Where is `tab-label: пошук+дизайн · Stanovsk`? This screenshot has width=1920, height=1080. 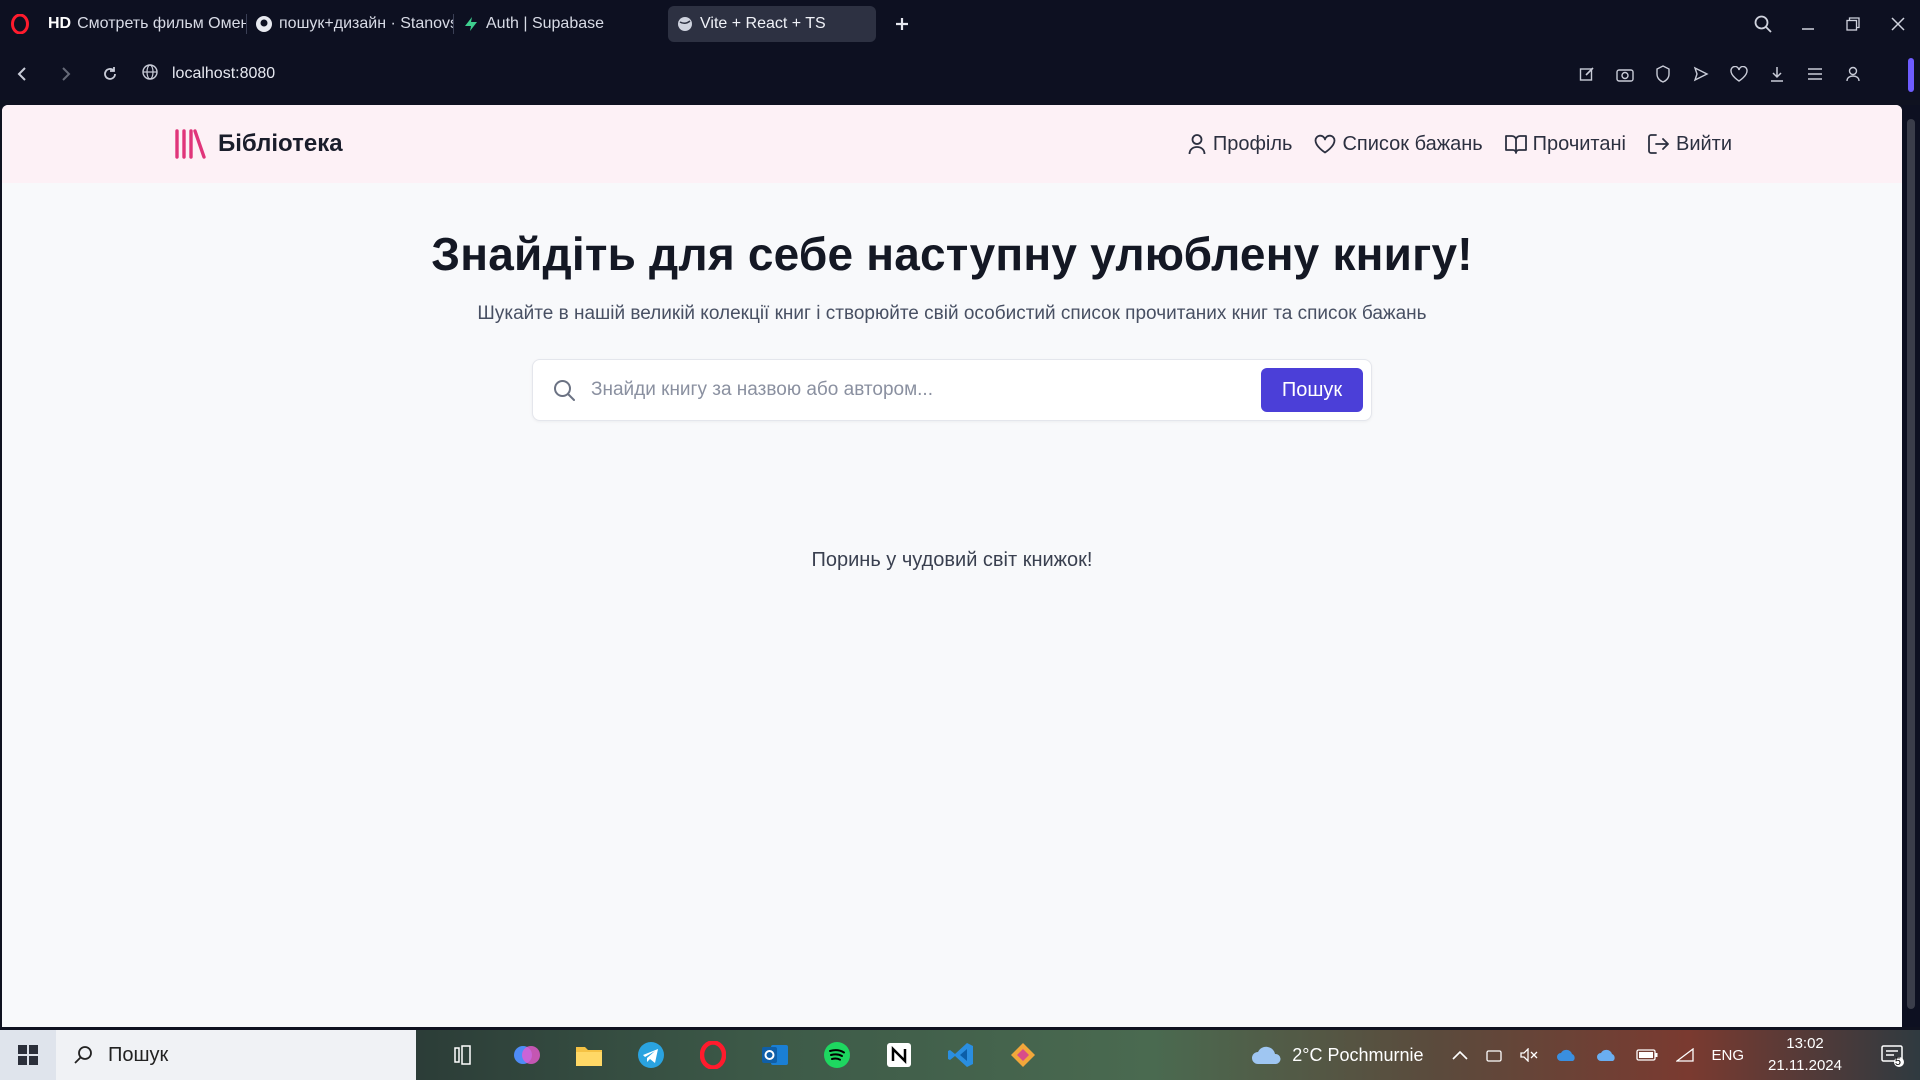 tab-label: пошук+дизайн · Stanovsk is located at coordinates (366, 23).